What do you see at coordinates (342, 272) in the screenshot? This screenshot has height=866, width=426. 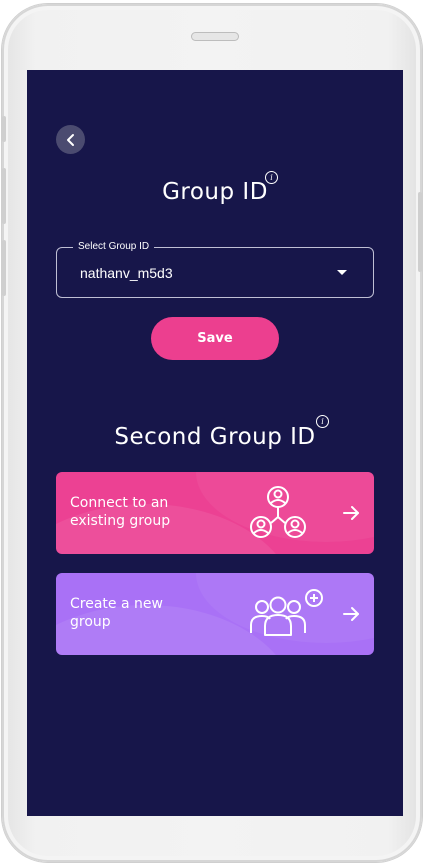 I see `caret-down-icon` at bounding box center [342, 272].